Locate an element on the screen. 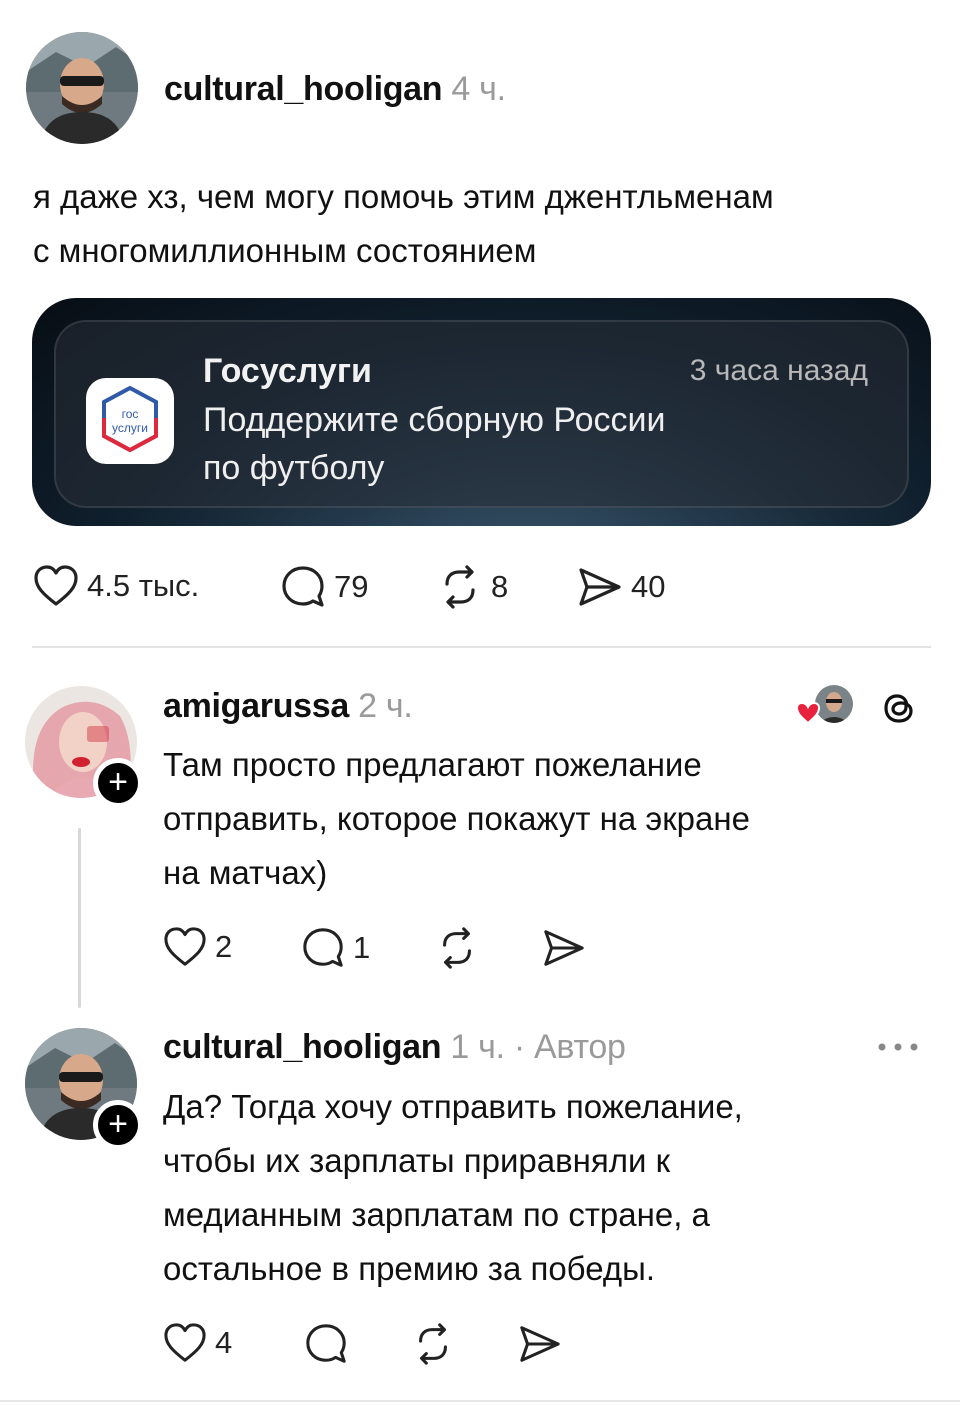 The height and width of the screenshot is (1405, 960). reply-comment-button: 1 is located at coordinates (335, 948).